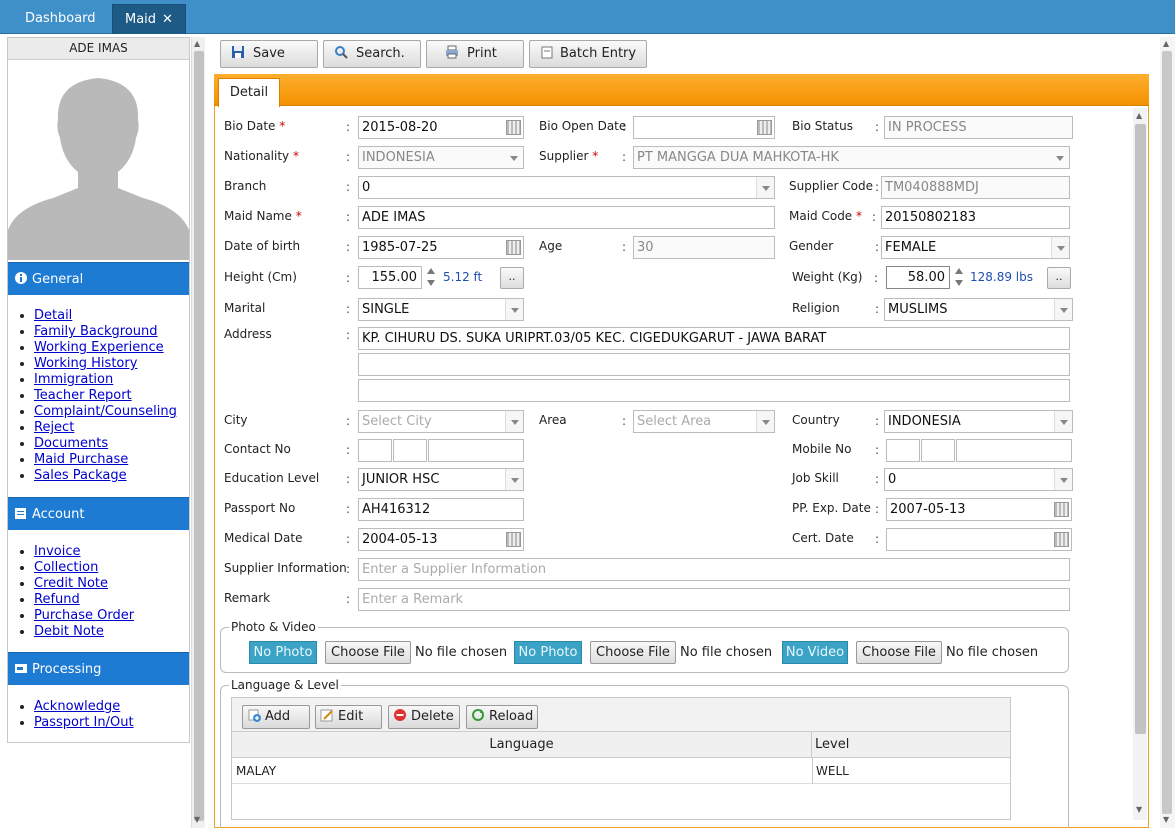  What do you see at coordinates (98, 278) in the screenshot?
I see `section-general: General` at bounding box center [98, 278].